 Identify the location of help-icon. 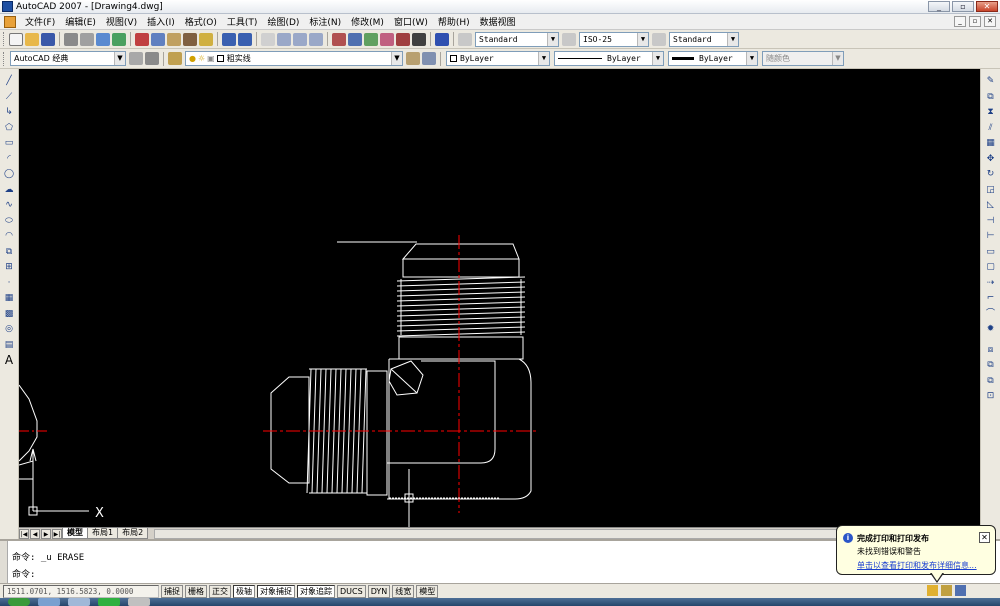
(442, 39).